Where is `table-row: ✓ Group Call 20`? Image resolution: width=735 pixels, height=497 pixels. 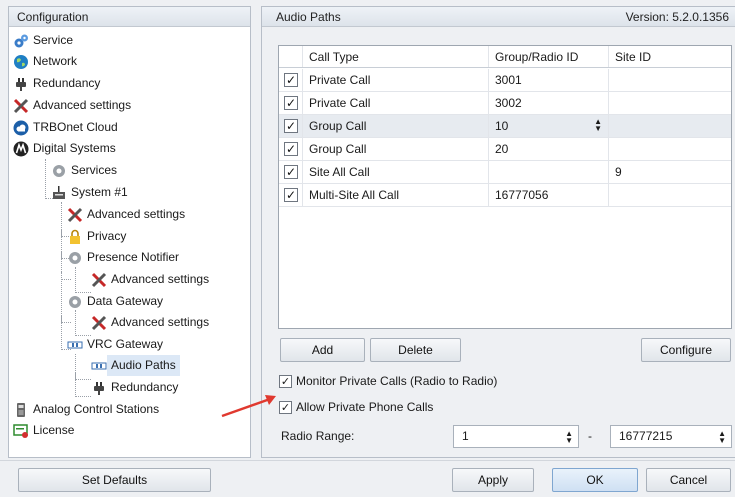 table-row: ✓ Group Call 20 is located at coordinates (505, 149).